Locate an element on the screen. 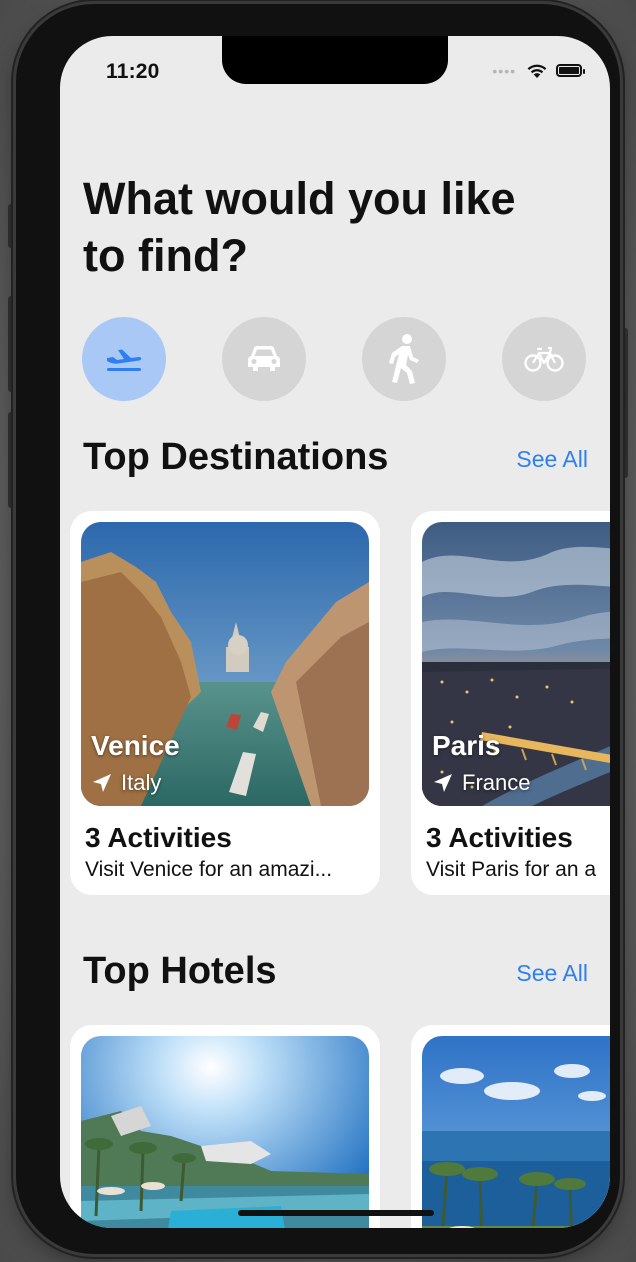  paris-image is located at coordinates (516, 664).